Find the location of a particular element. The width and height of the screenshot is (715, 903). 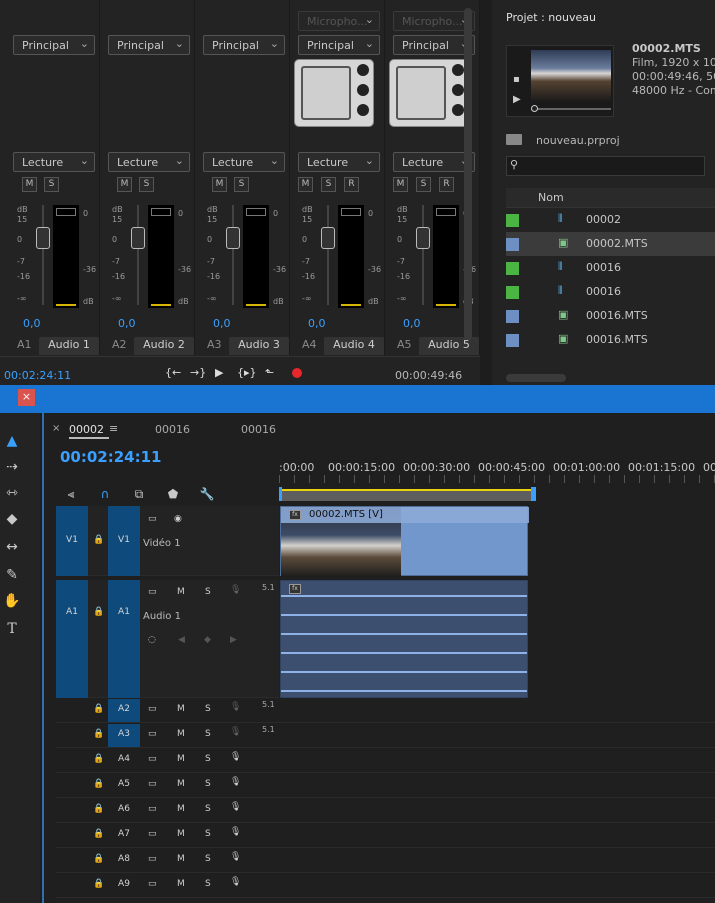

target-v1: V1 is located at coordinates (124, 541).